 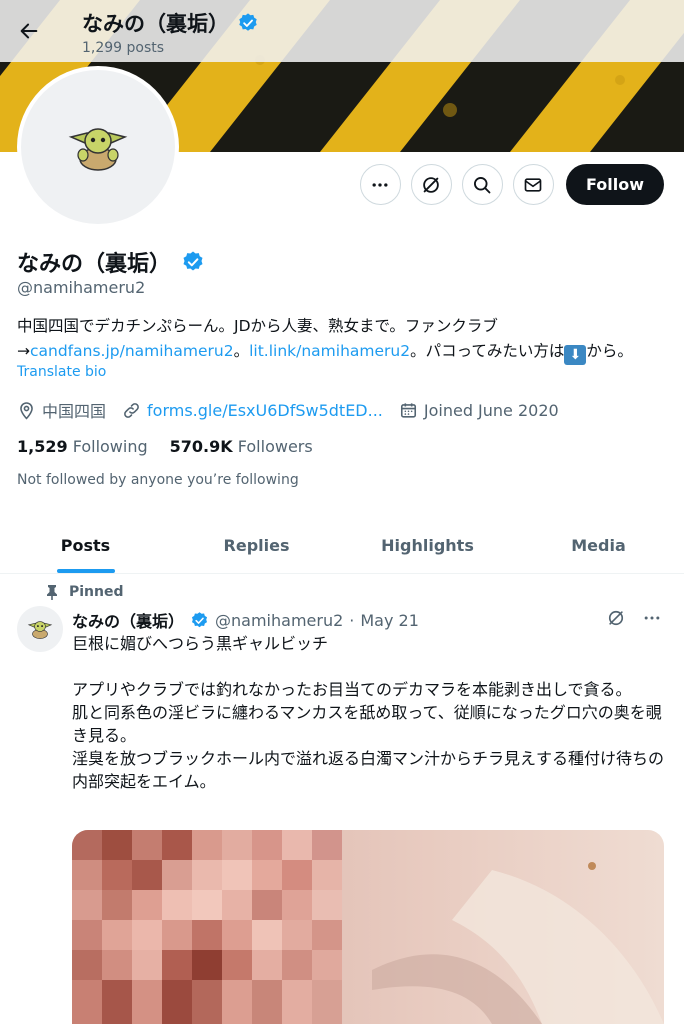 I want to click on location-item: 中国四国, so click(x=61, y=410).